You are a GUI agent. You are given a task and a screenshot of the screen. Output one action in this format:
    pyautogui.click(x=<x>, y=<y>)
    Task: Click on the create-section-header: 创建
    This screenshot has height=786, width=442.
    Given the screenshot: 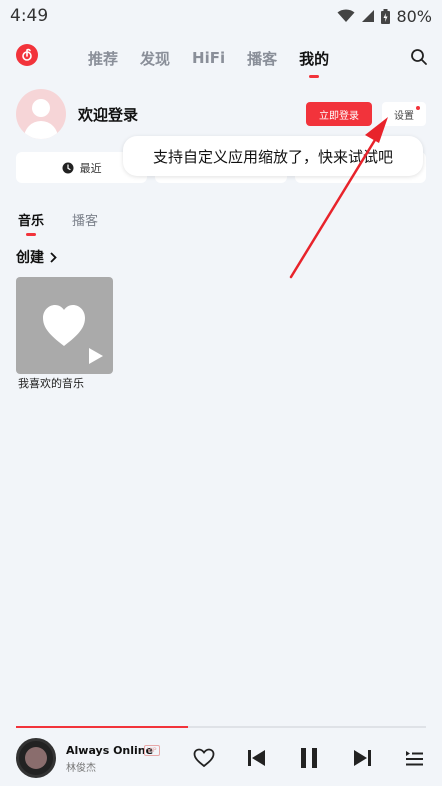 What is the action you would take?
    pyautogui.click(x=36, y=257)
    